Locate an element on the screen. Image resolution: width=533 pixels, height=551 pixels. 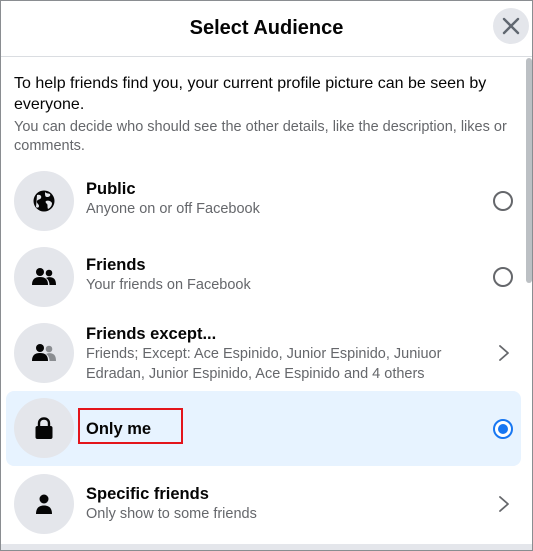
next-option-edge is located at coordinates (266, 547).